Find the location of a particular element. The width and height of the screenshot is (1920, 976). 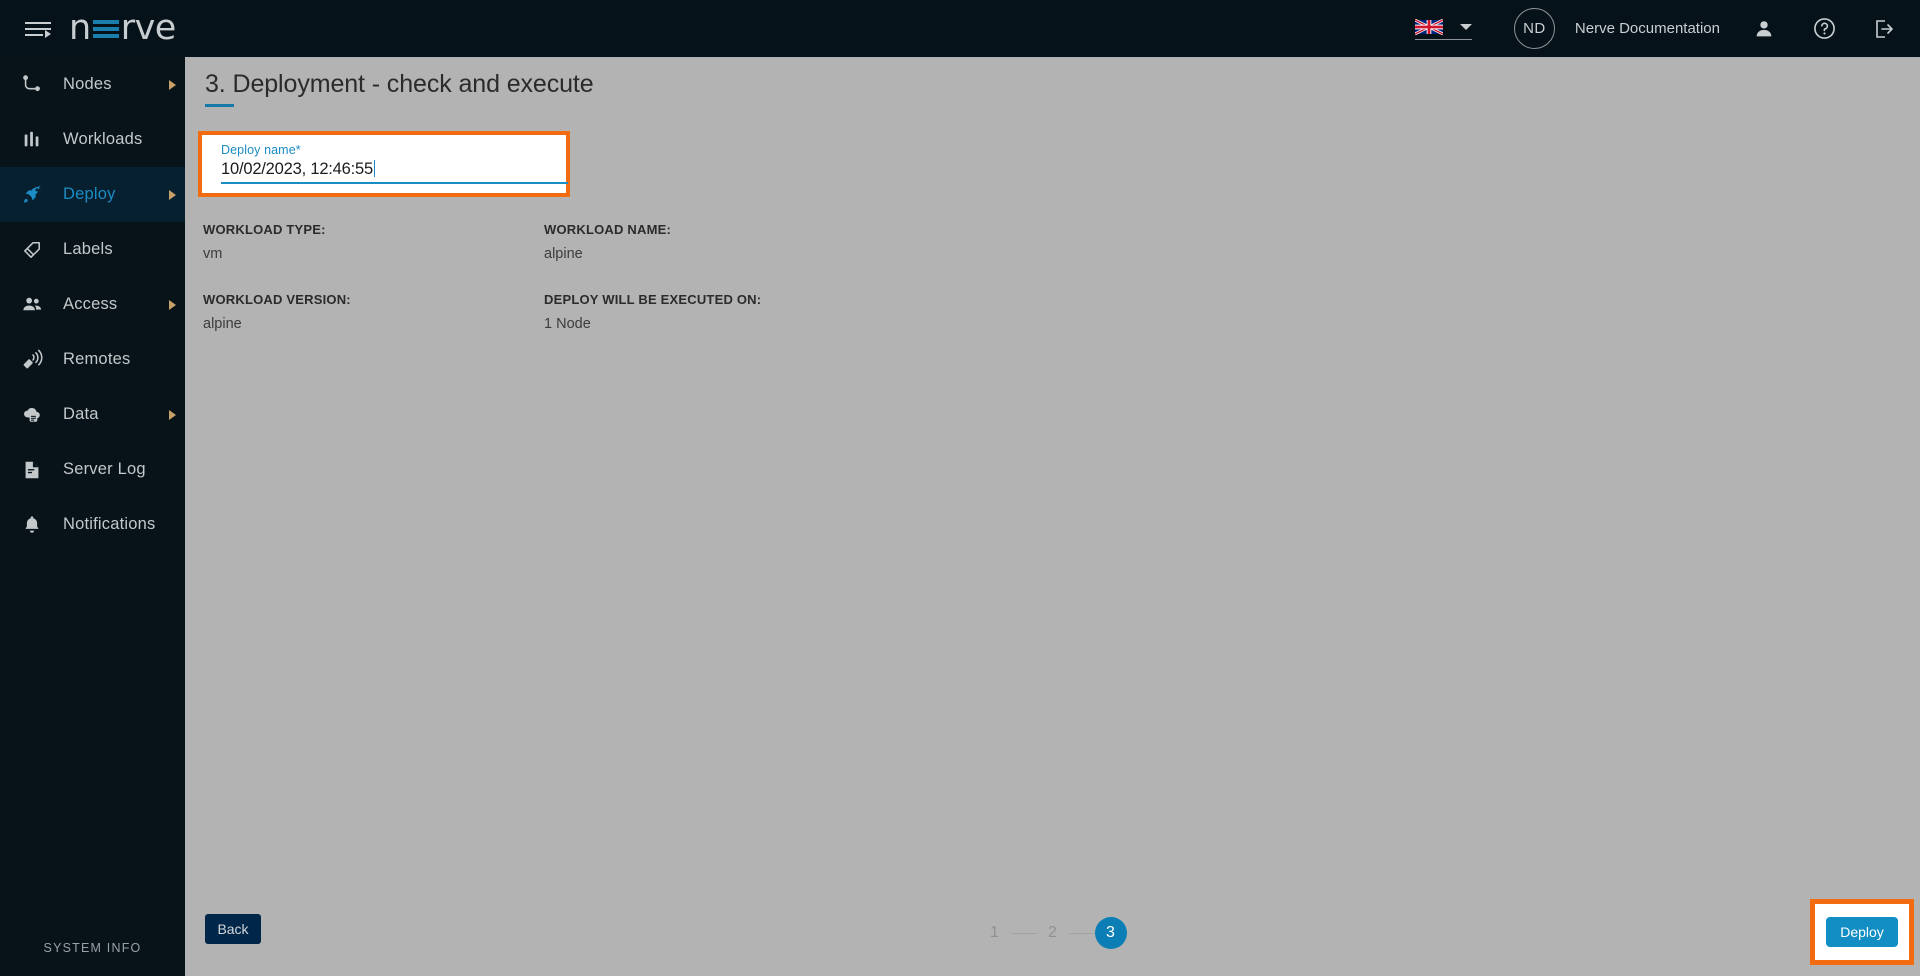

sidebar-item-access: Access is located at coordinates (92, 304).